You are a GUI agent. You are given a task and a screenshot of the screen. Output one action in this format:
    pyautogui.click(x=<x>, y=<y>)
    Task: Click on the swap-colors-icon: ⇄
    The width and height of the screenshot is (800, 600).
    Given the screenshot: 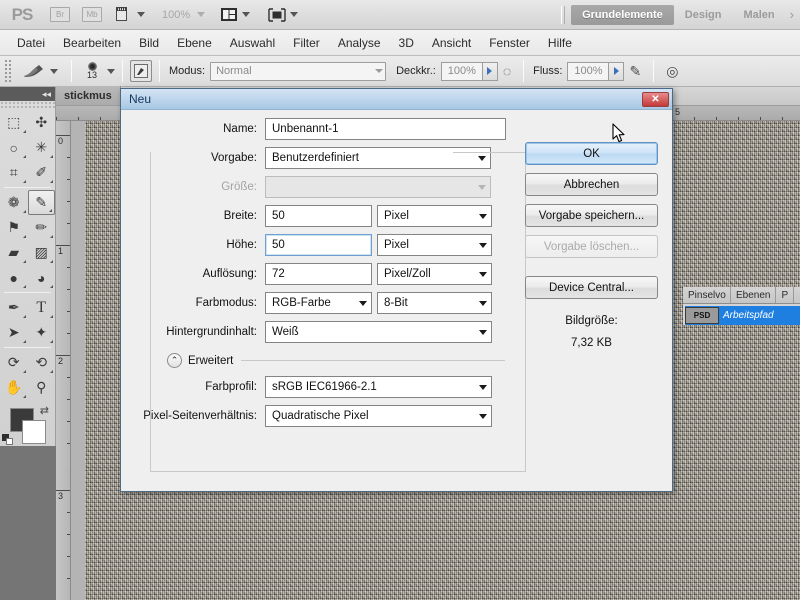 What is the action you would take?
    pyautogui.click(x=44, y=410)
    